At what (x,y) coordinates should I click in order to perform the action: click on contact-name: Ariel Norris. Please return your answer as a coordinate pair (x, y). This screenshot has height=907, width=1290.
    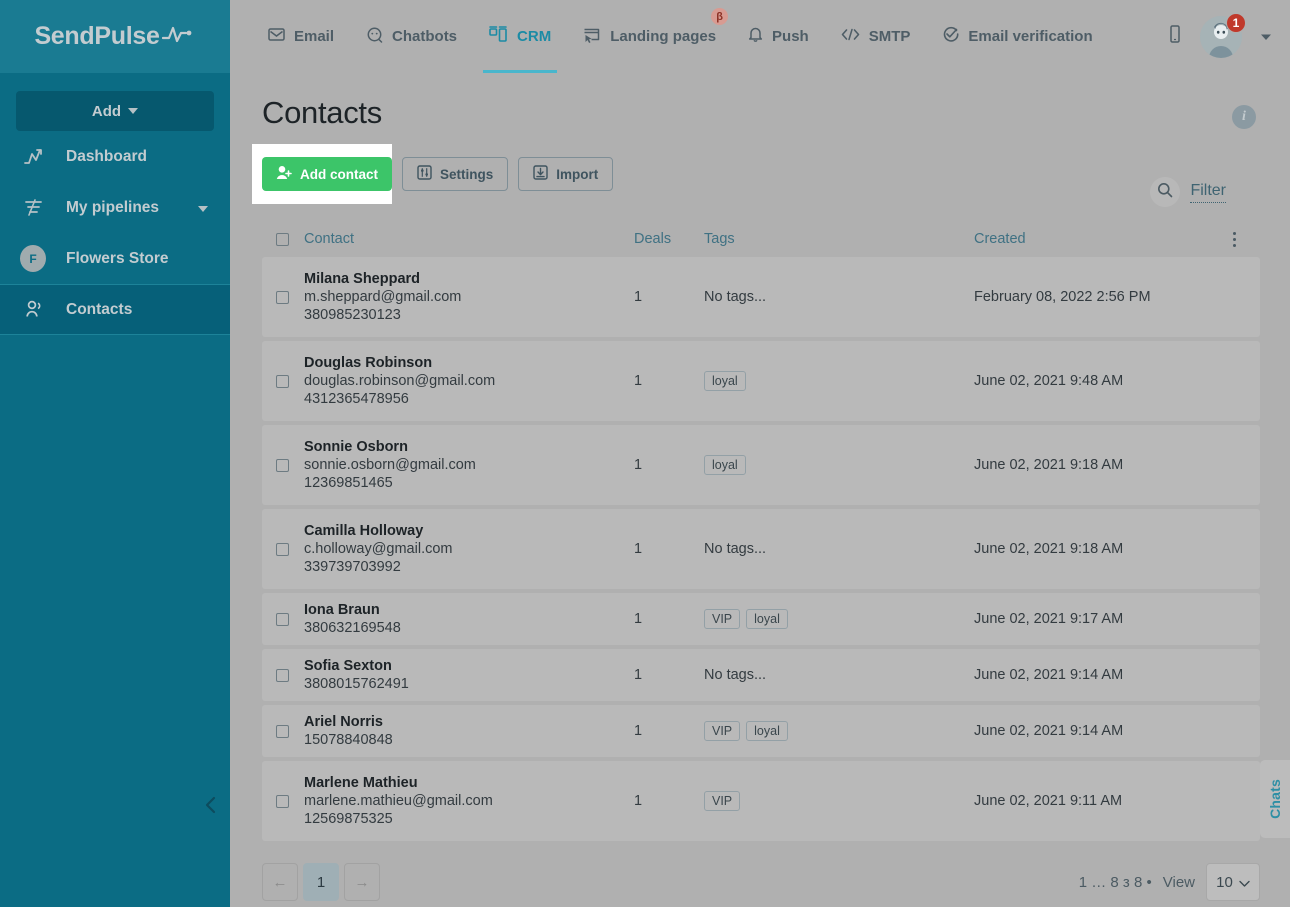
    Looking at the image, I should click on (343, 722).